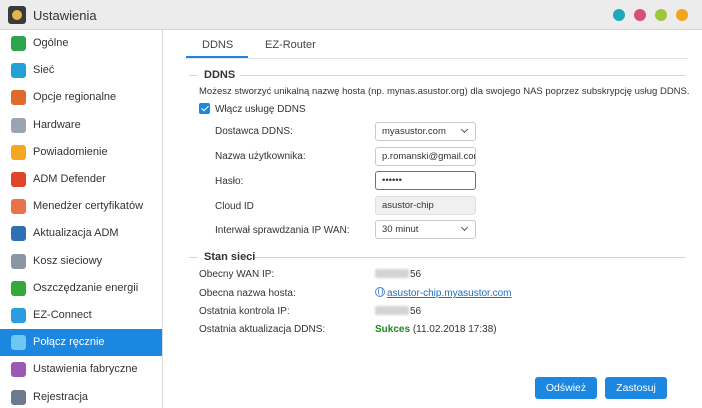 Image resolution: width=702 pixels, height=408 pixels. Describe the element at coordinates (18, 288) in the screenshot. I see `energy-saving-icon` at that location.